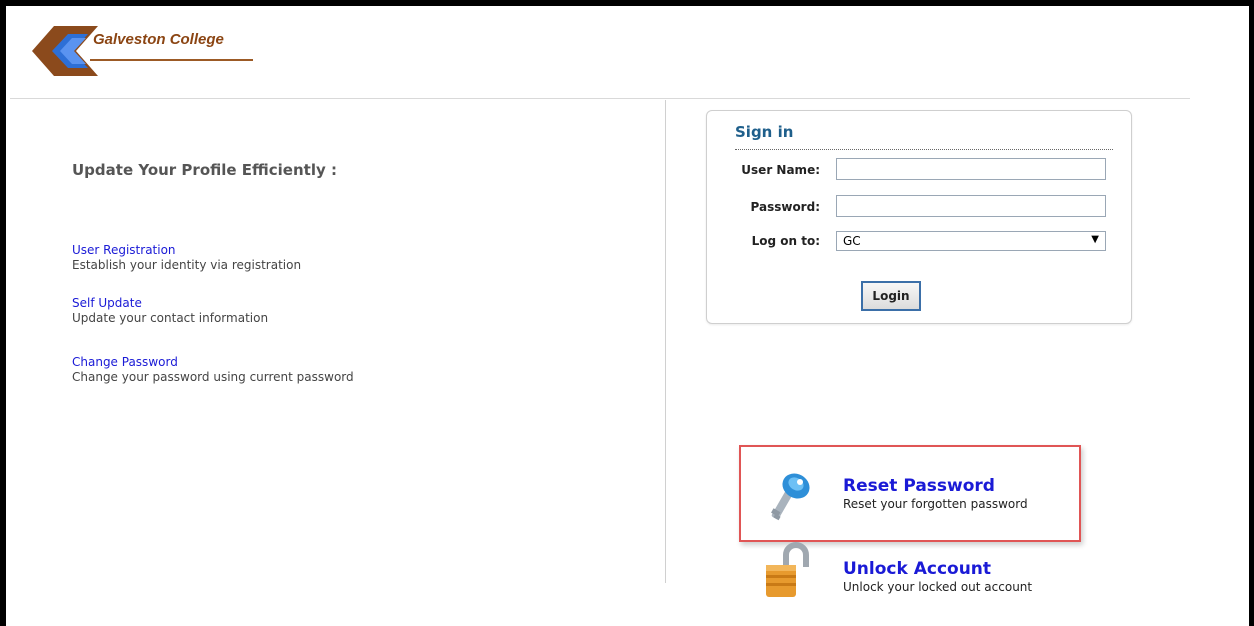 Image resolution: width=1254 pixels, height=626 pixels. Describe the element at coordinates (187, 265) in the screenshot. I see `user-registration-description: Establish your identity via registration` at that location.